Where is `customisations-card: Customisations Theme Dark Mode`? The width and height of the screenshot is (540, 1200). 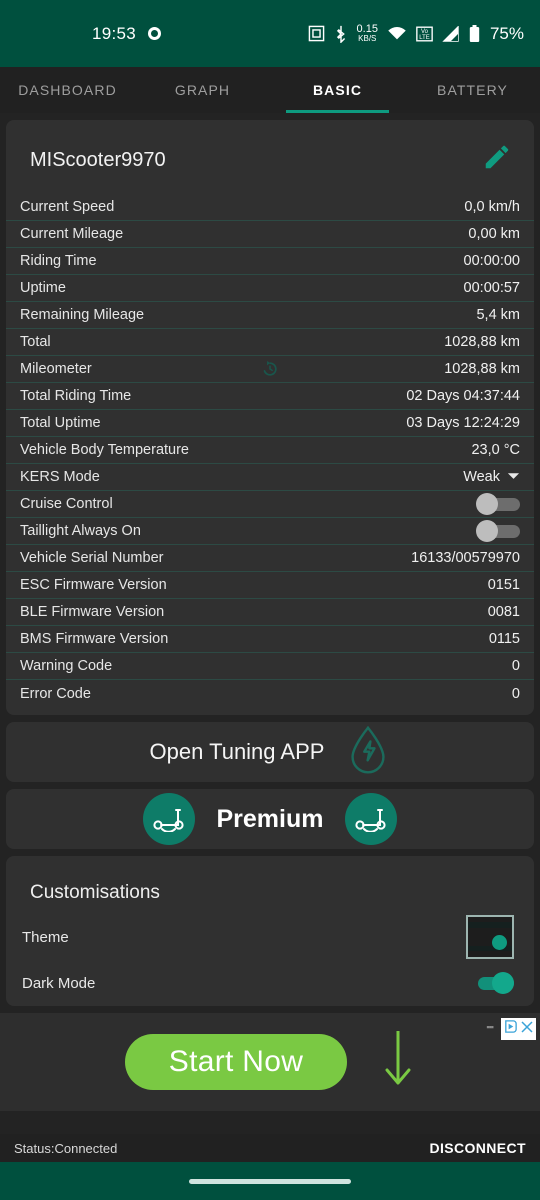 customisations-card: Customisations Theme Dark Mode is located at coordinates (270, 931).